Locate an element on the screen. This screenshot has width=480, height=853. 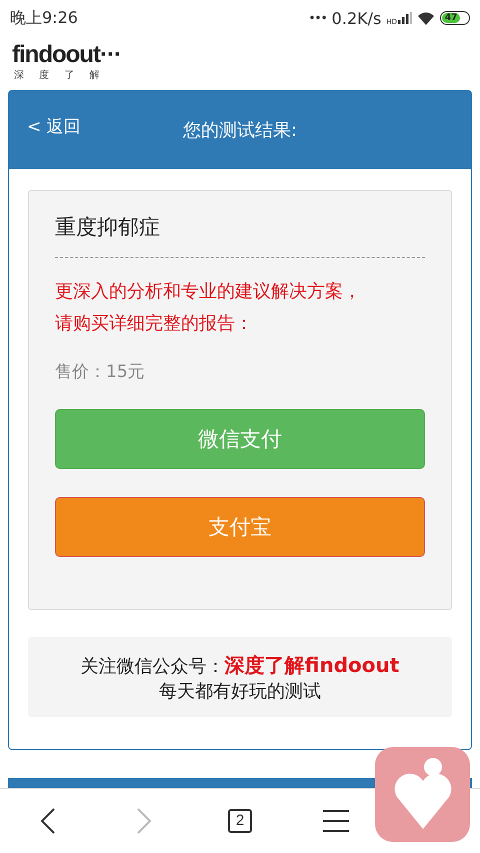
network-speed: 0.2K/s is located at coordinates (357, 18).